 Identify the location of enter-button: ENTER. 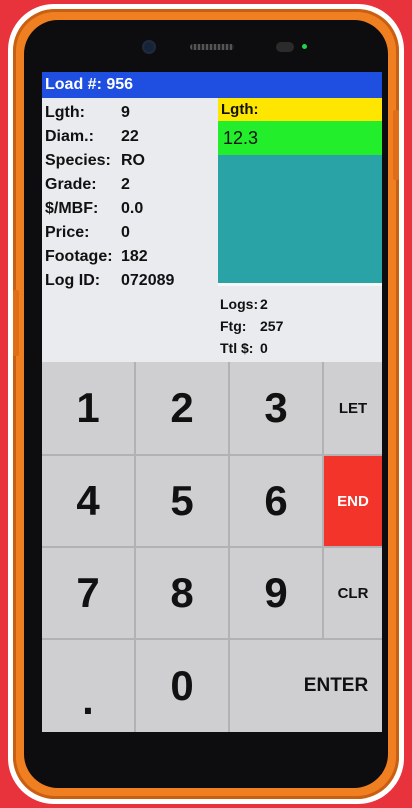
(306, 686).